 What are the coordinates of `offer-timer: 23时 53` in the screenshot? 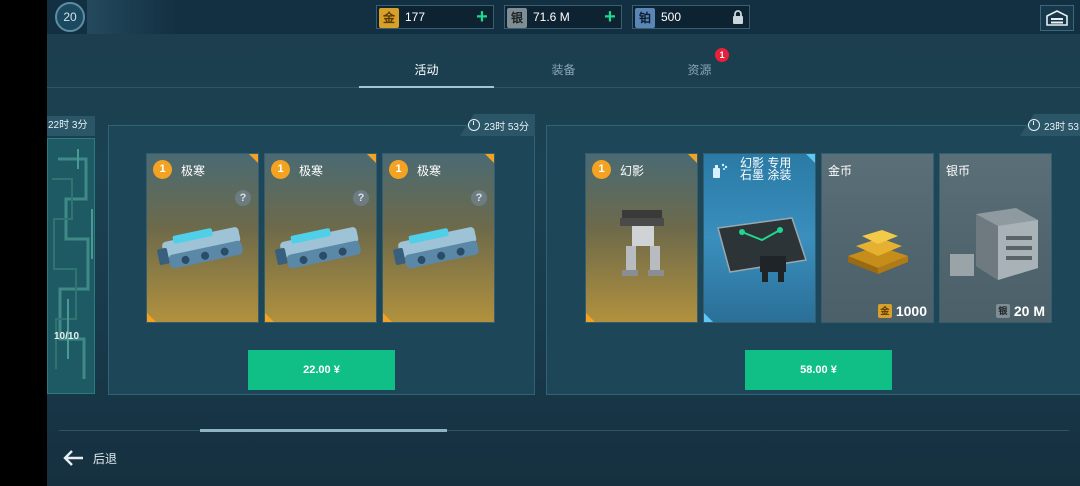 It's located at (1049, 125).